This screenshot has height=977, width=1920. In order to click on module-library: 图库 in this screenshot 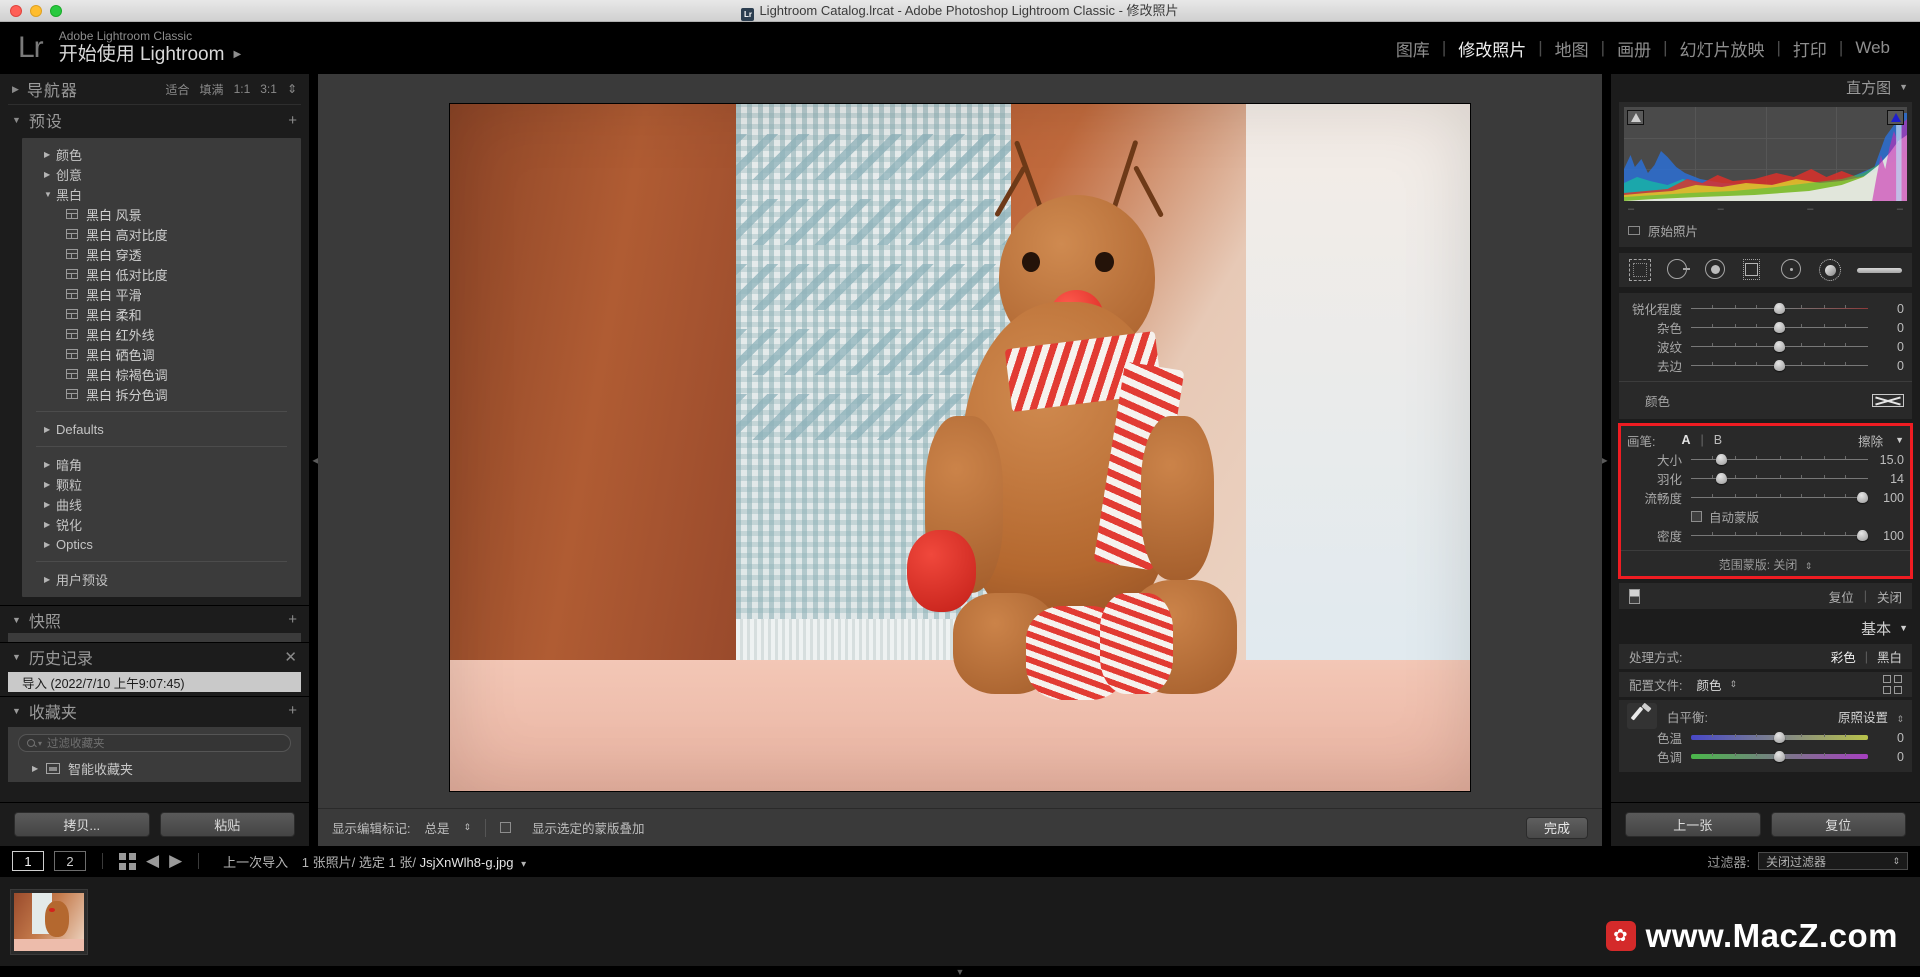, I will do `click(1413, 48)`.